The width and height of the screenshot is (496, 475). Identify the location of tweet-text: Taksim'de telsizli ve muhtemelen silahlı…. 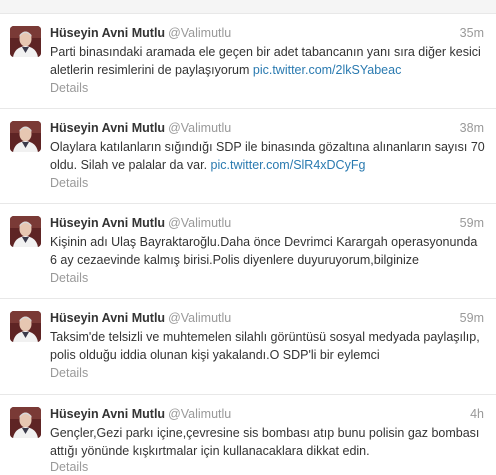
(268, 346).